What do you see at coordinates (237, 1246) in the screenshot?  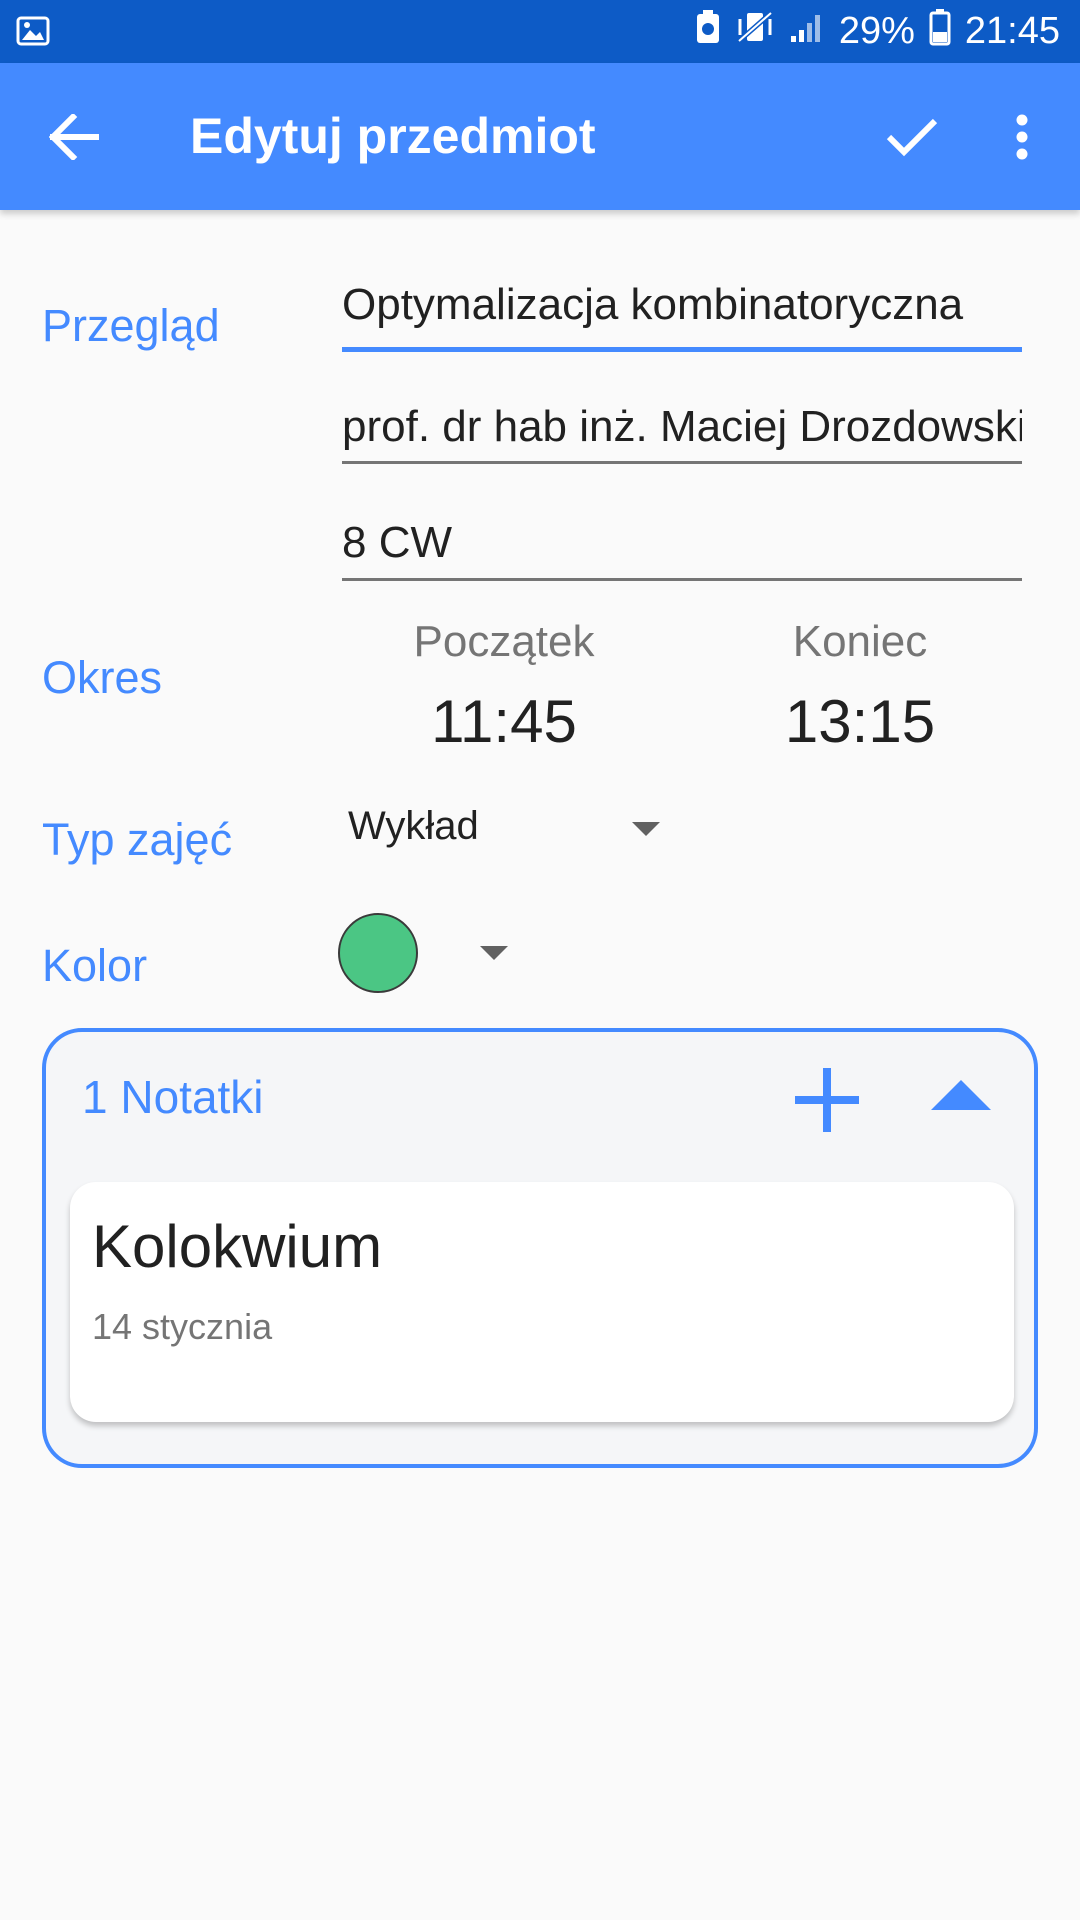 I see `note-title: Kolokwium` at bounding box center [237, 1246].